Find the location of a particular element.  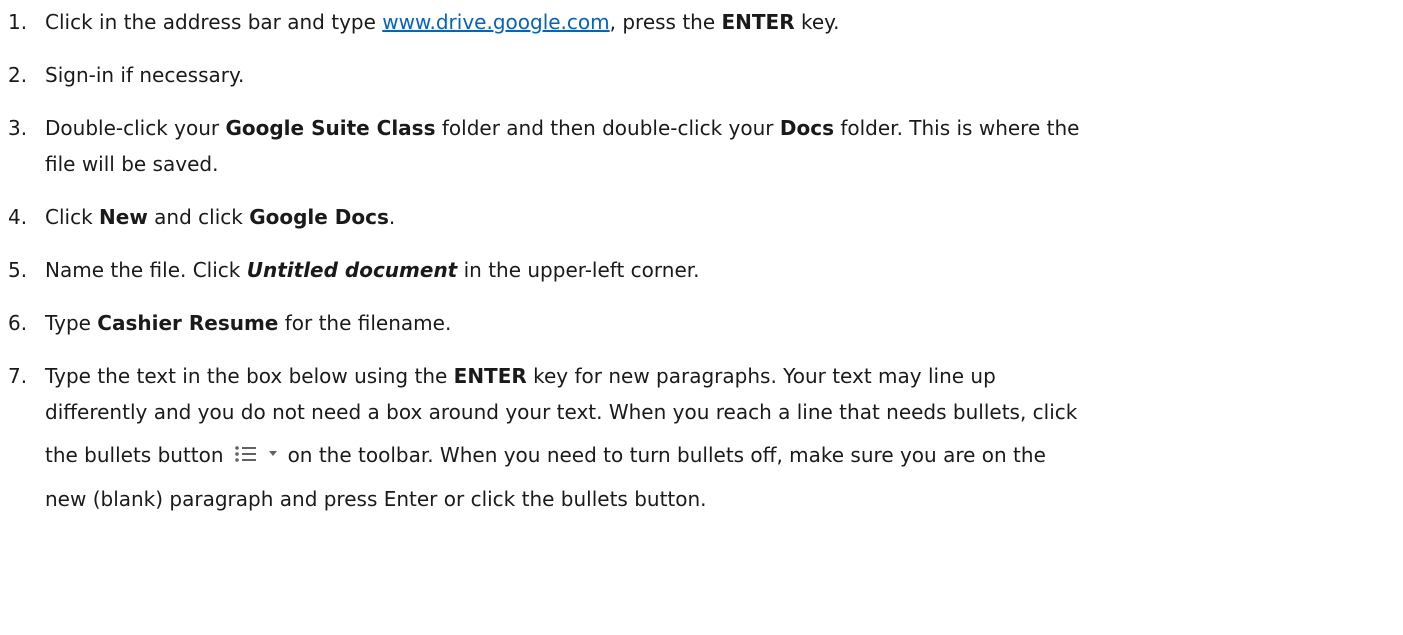

step-text: and click is located at coordinates (198, 217).